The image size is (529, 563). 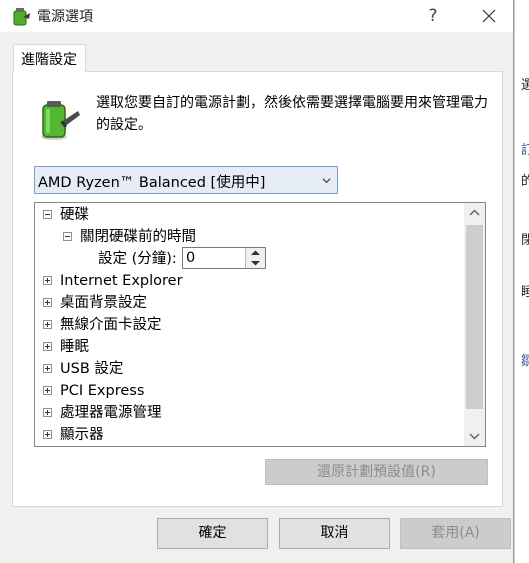 I want to click on arrow-down-icon, so click(x=255, y=263).